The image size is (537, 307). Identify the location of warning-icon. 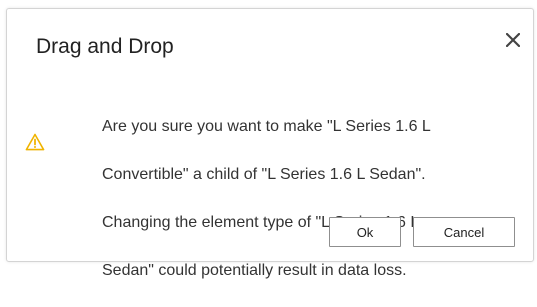
(35, 142).